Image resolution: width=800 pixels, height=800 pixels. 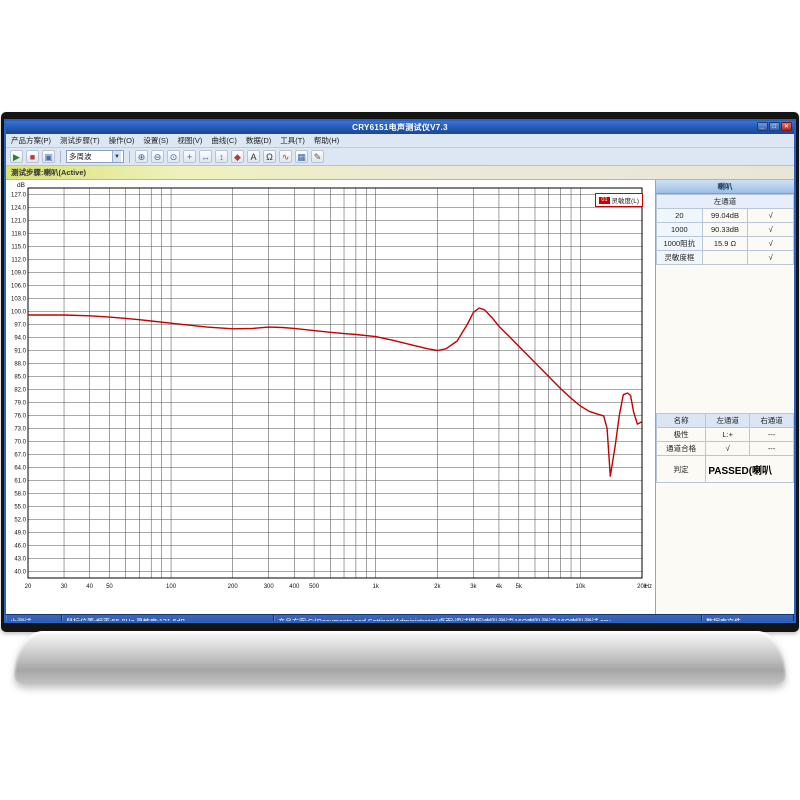 What do you see at coordinates (19, 196) in the screenshot?
I see `svg-text: 127.0` at bounding box center [19, 196].